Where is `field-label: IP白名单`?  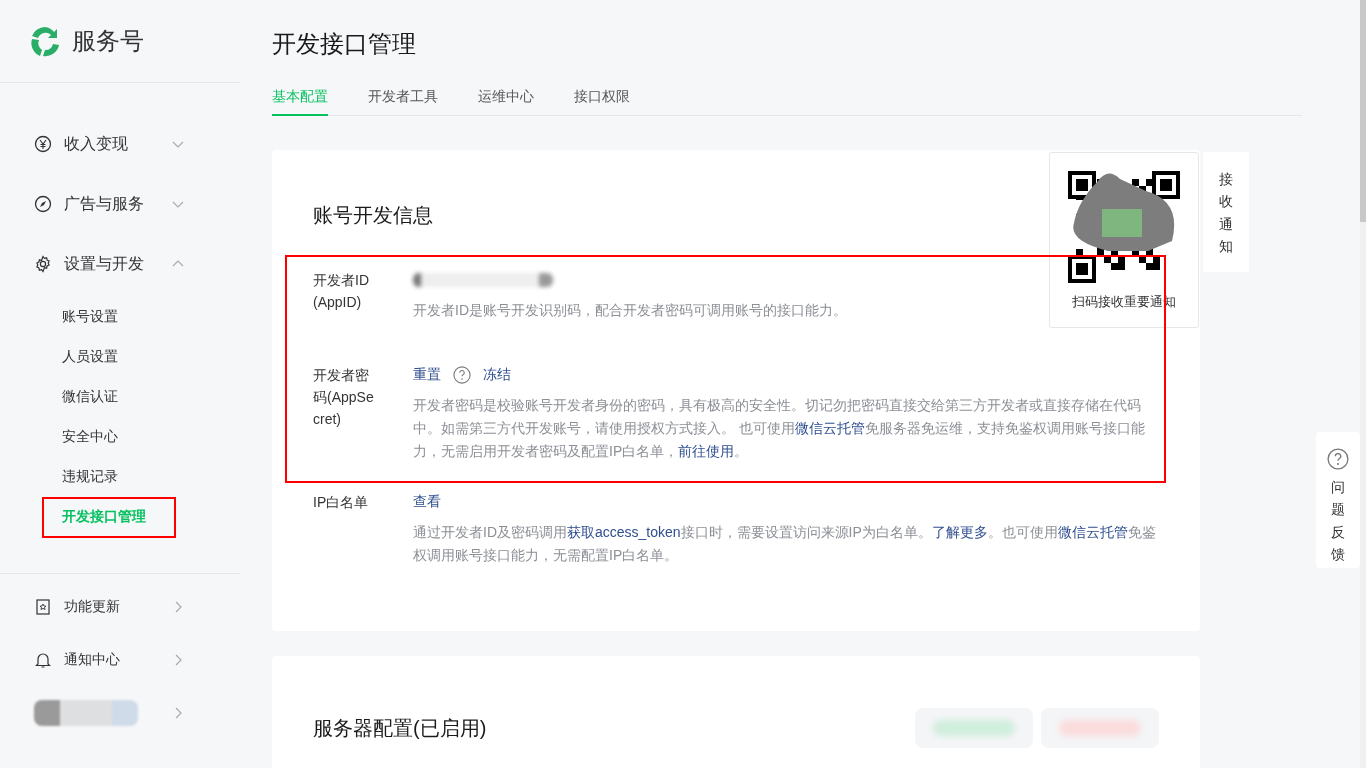 field-label: IP白名单 is located at coordinates (341, 502).